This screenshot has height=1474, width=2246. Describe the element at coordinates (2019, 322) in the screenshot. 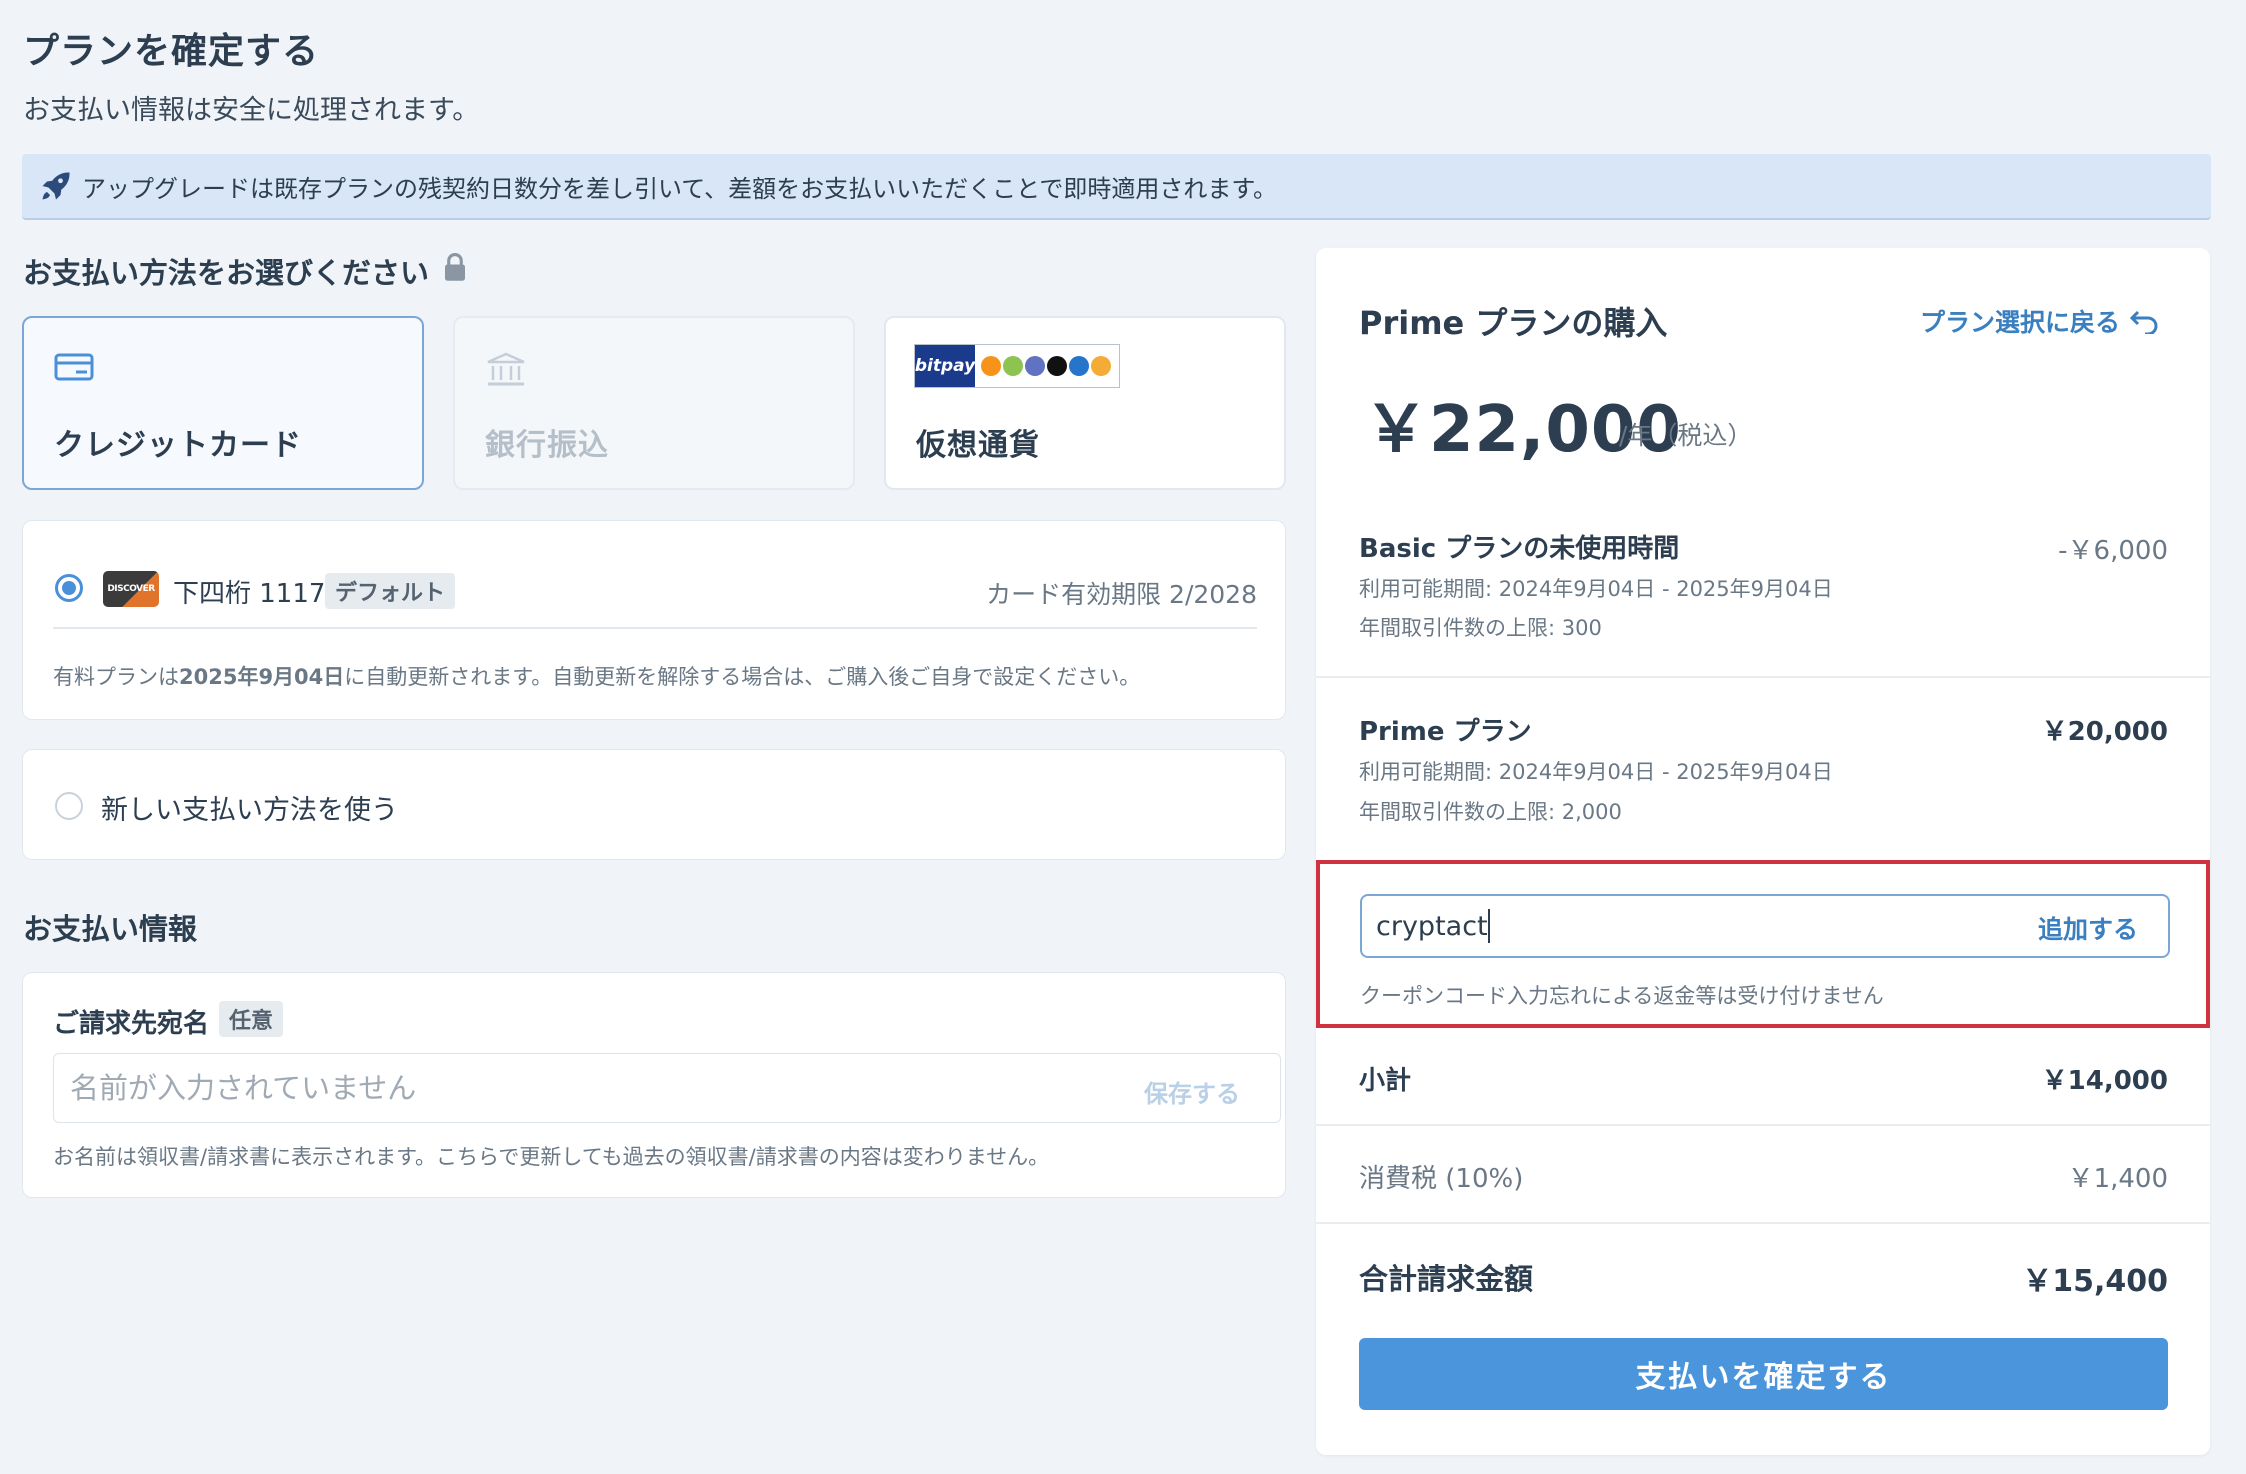

I see `back-label: プラン選択に戻る` at that location.